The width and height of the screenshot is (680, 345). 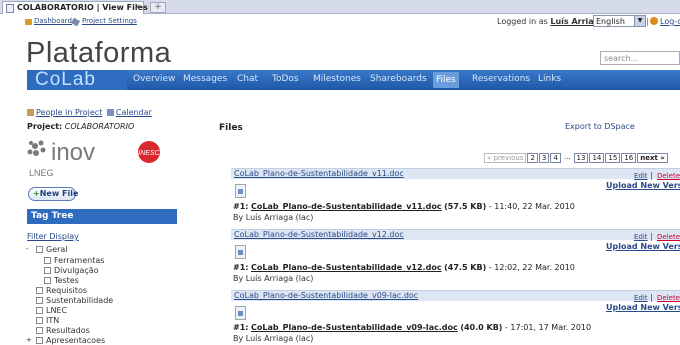 I want to click on filter-display-link: Filter Display, so click(x=53, y=236).